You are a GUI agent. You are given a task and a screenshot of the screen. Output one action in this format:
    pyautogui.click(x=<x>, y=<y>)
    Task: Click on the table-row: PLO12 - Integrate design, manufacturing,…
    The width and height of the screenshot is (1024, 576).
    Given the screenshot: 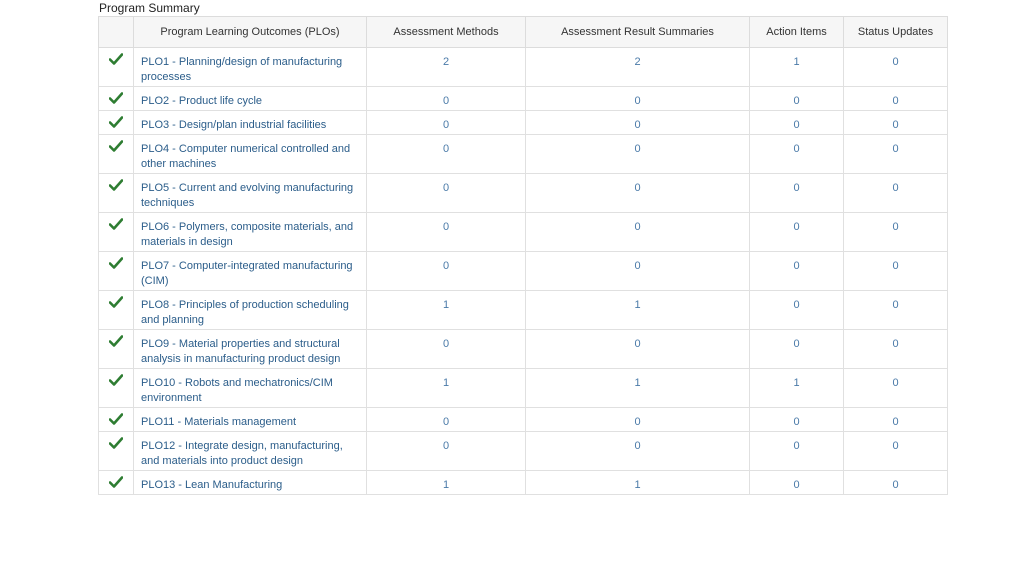 What is the action you would take?
    pyautogui.click(x=523, y=451)
    